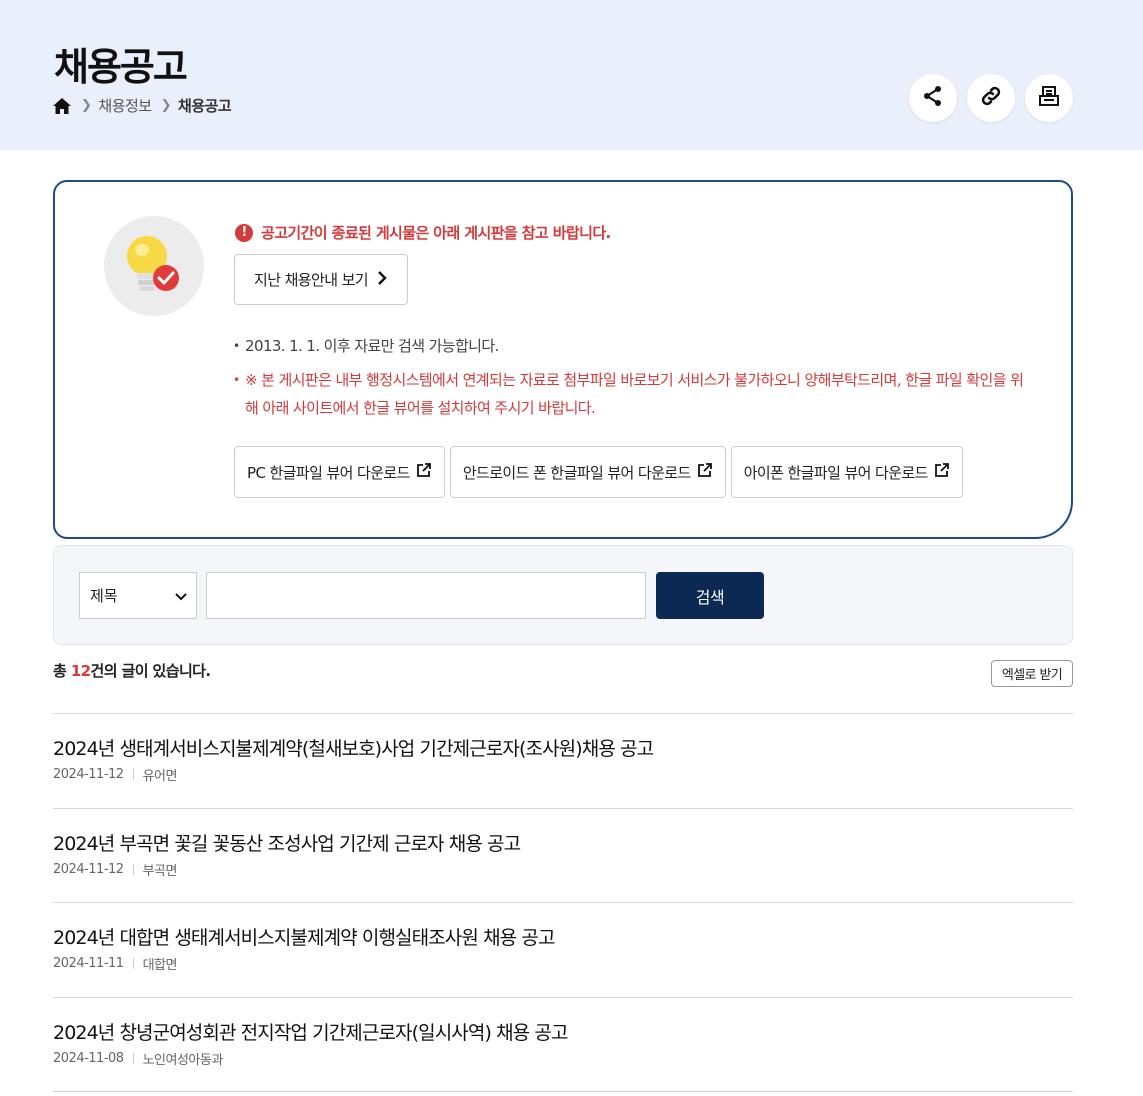 The height and width of the screenshot is (1096, 1143). I want to click on iphone-viewer-download-button: 아이폰 한글파일 뷰어 다운로드, so click(846, 472).